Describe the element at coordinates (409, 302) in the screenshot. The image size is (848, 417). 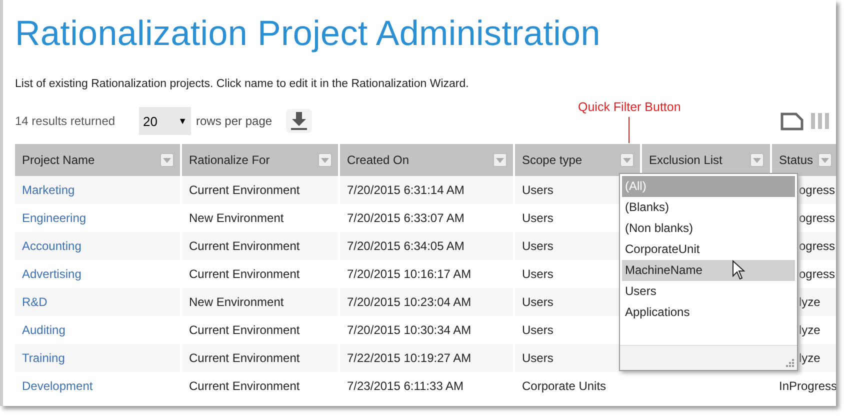
I see `table-cell: 7/20/2015 10:23:04 AM` at that location.